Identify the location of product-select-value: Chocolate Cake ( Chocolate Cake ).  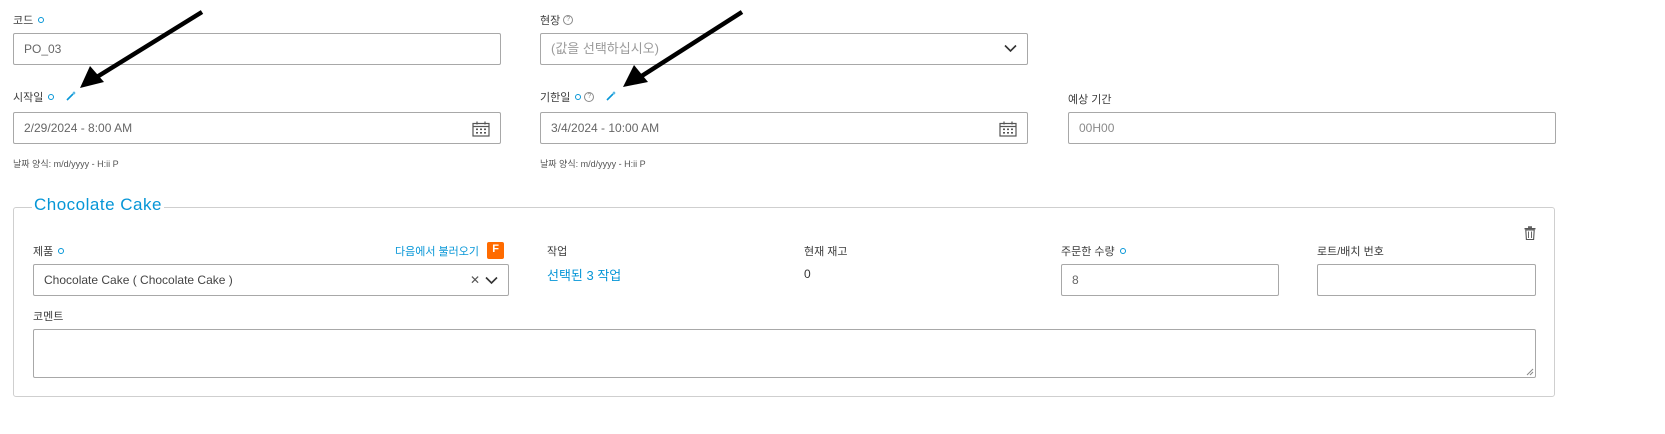
(138, 280).